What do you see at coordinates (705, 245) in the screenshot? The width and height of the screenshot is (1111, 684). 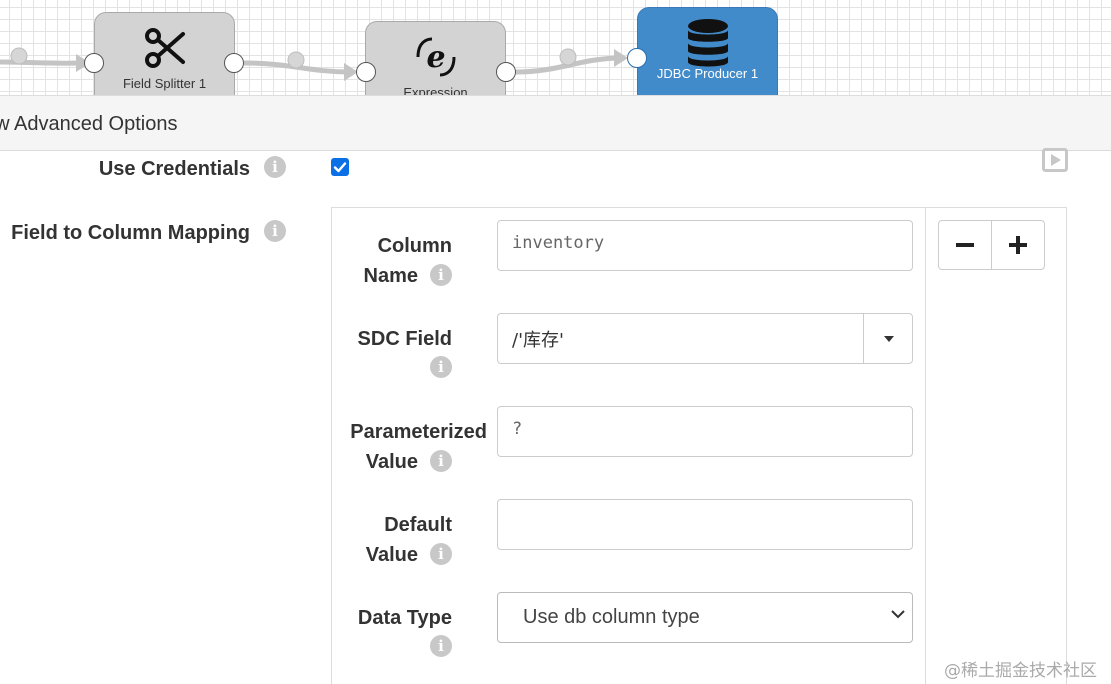 I see `column-name-input: inventory` at bounding box center [705, 245].